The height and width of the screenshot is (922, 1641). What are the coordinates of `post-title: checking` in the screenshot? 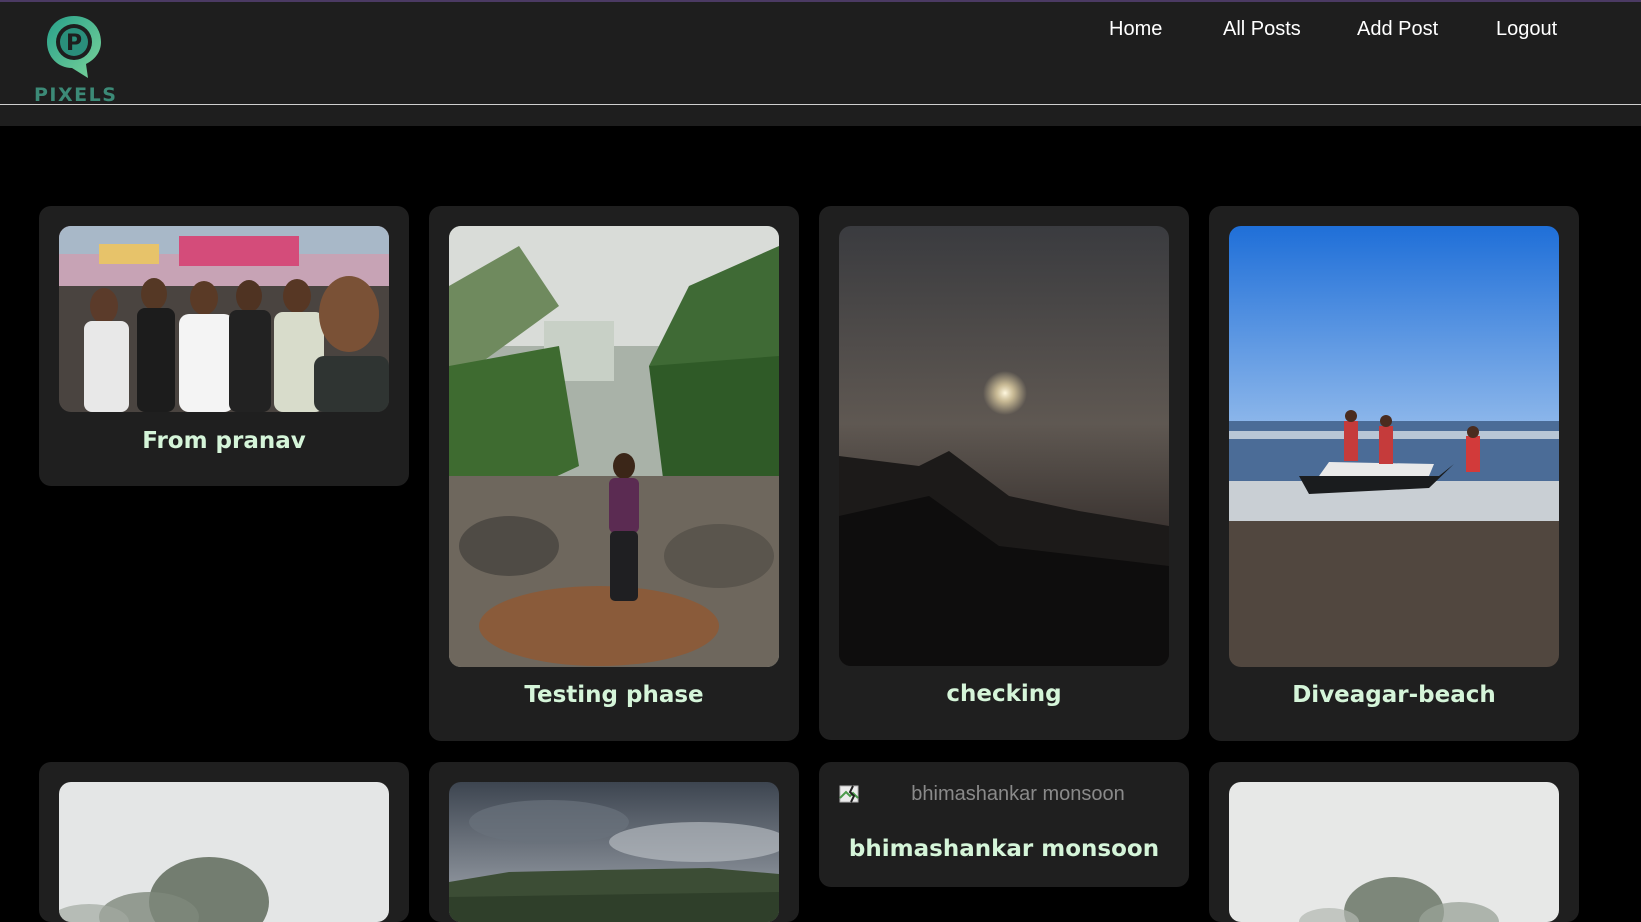 It's located at (1004, 694).